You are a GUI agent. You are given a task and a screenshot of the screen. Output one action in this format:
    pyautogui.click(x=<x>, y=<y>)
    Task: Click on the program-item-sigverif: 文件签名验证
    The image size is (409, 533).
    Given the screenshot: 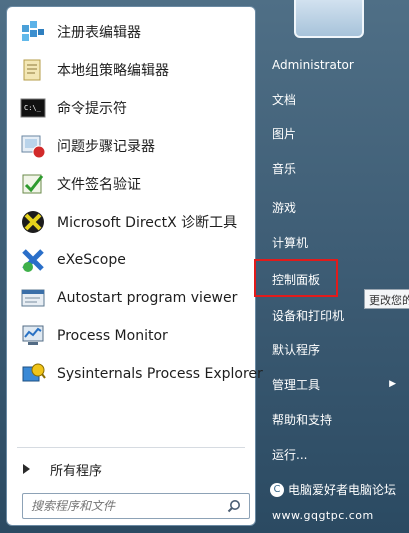 What is the action you would take?
    pyautogui.click(x=132, y=184)
    